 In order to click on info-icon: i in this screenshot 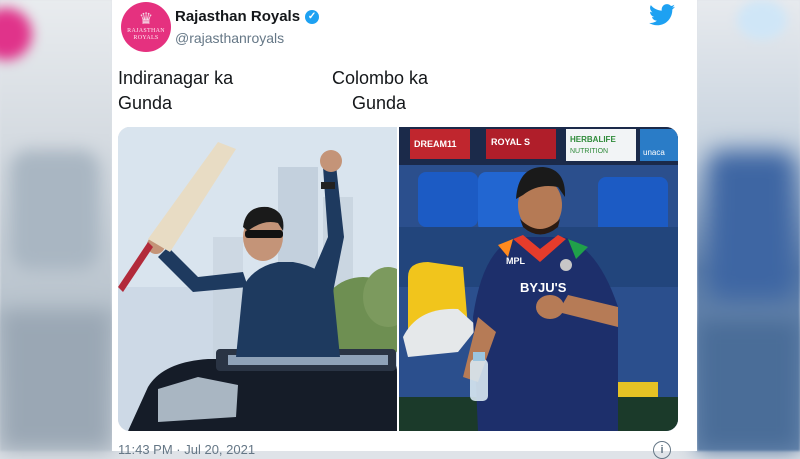, I will do `click(662, 450)`.